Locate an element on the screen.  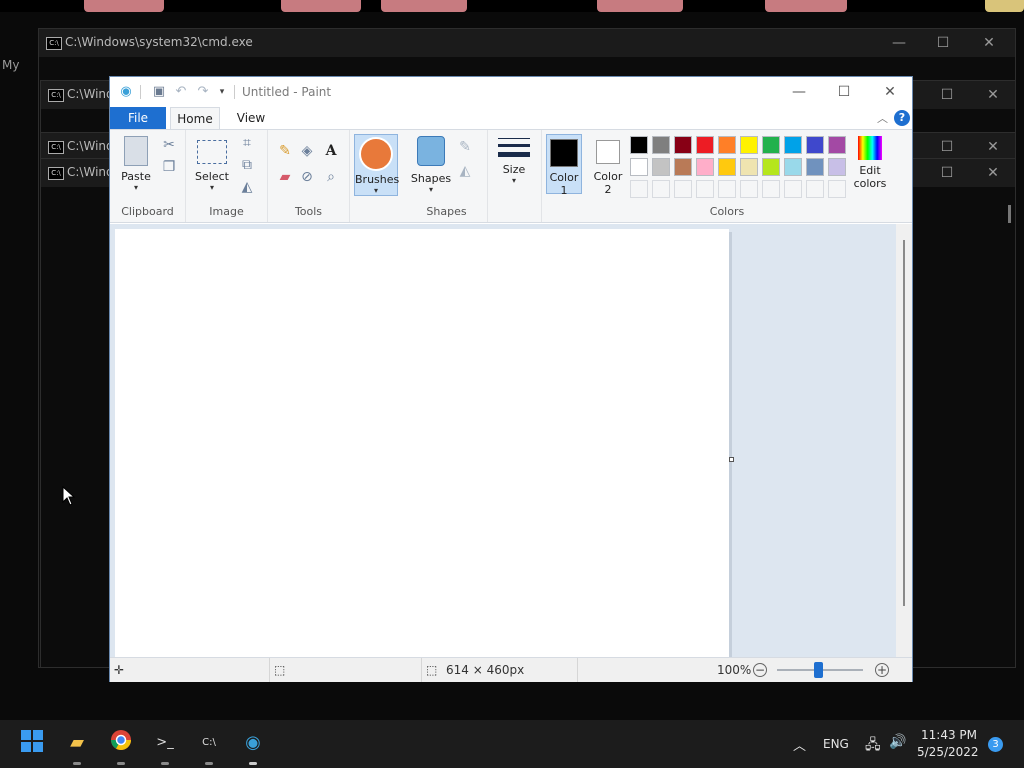
pencil-icon: ✎ is located at coordinates (285, 151).